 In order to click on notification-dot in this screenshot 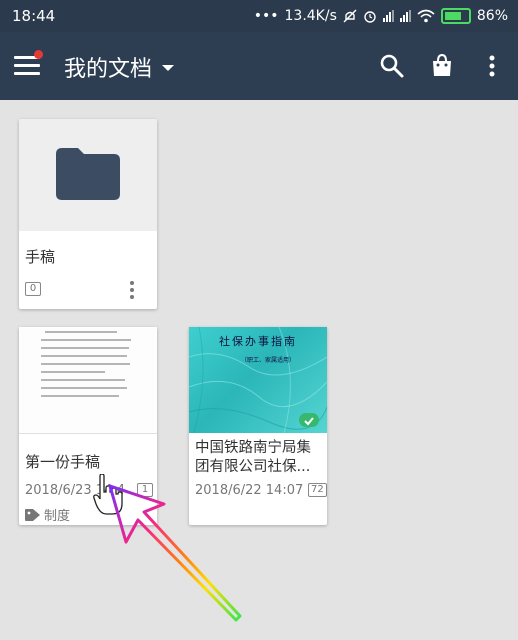, I will do `click(38, 54)`.